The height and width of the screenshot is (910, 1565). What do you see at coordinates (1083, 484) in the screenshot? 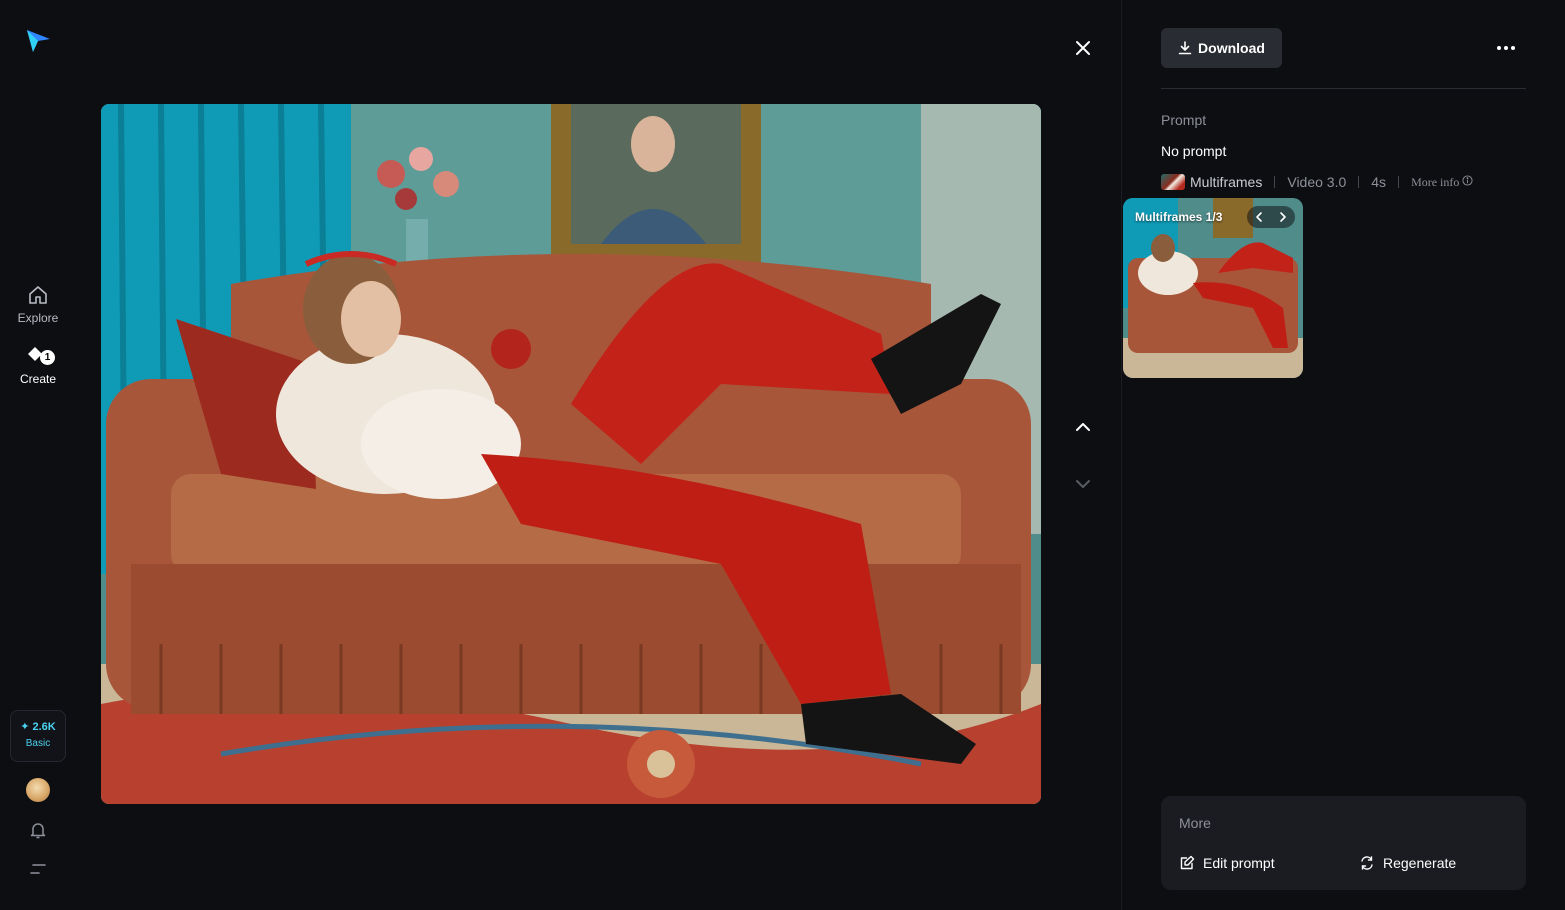
I see `chevron-down-icon` at bounding box center [1083, 484].